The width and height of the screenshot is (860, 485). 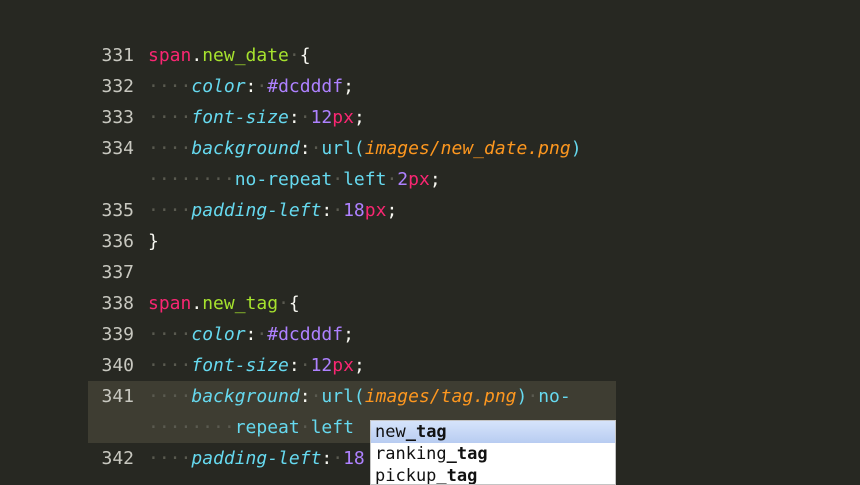 I want to click on code-line: 339 ····color:·#dcdddf;, so click(x=430, y=334).